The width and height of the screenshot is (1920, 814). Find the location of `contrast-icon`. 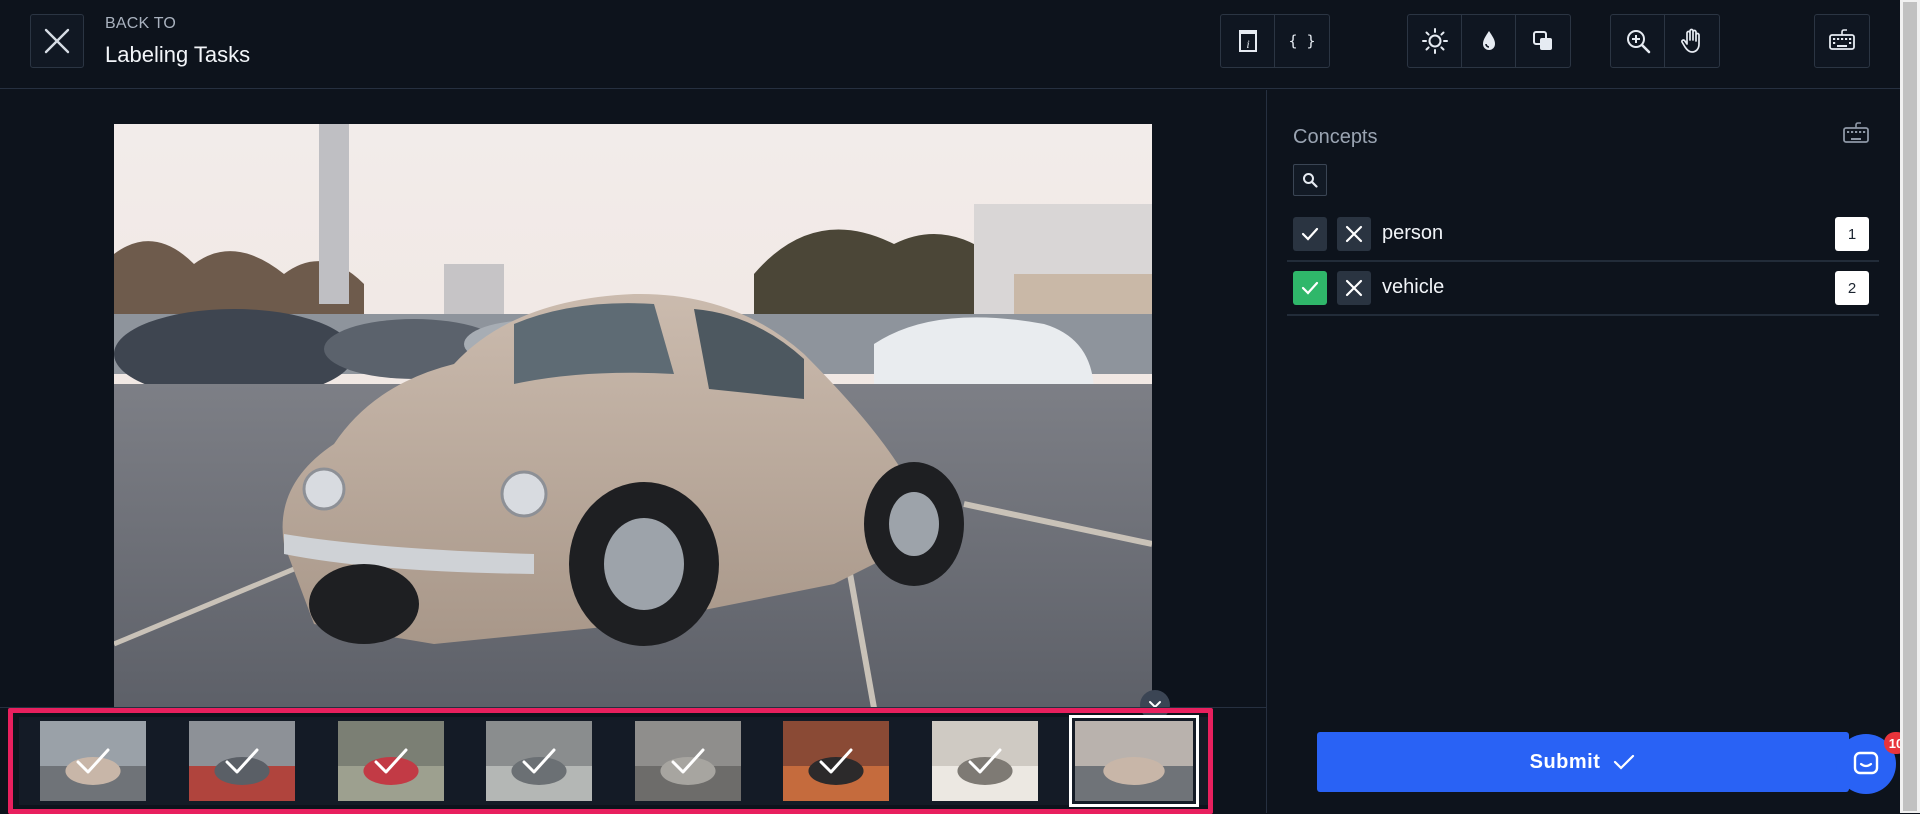

contrast-icon is located at coordinates (1542, 40).